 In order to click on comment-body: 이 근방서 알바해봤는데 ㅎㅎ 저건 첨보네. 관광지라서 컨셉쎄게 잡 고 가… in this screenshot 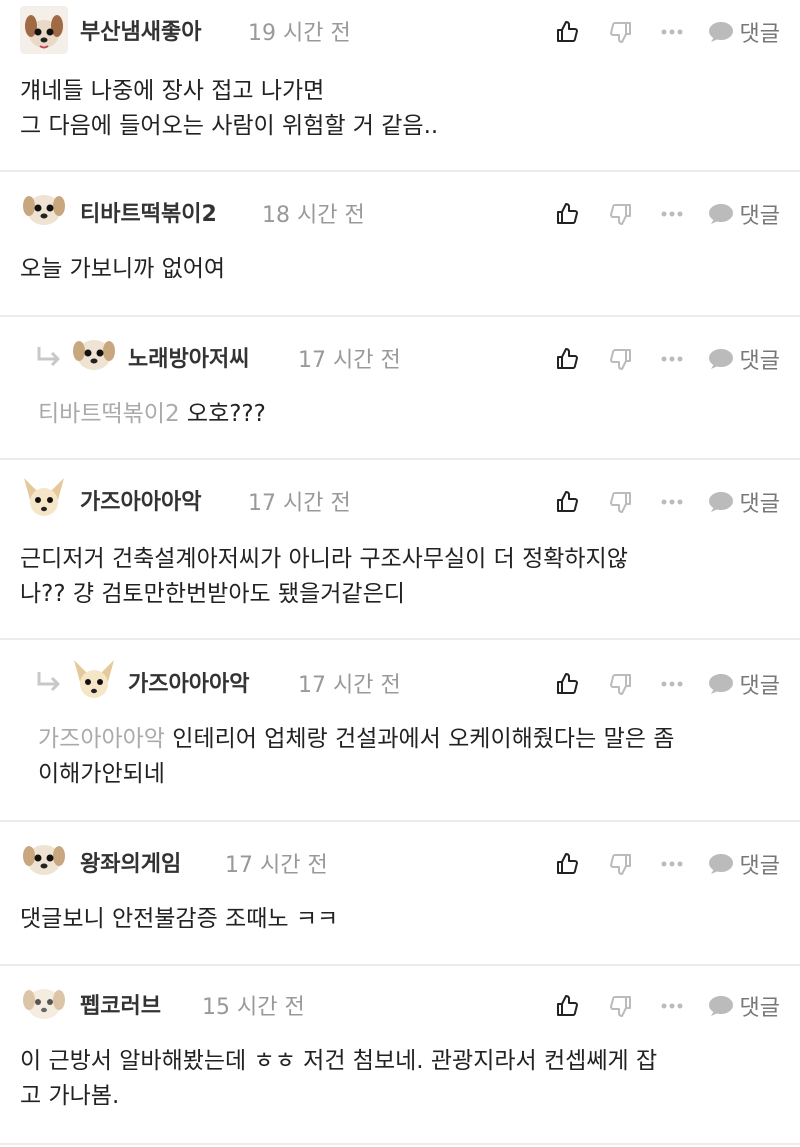, I will do `click(395, 1079)`.